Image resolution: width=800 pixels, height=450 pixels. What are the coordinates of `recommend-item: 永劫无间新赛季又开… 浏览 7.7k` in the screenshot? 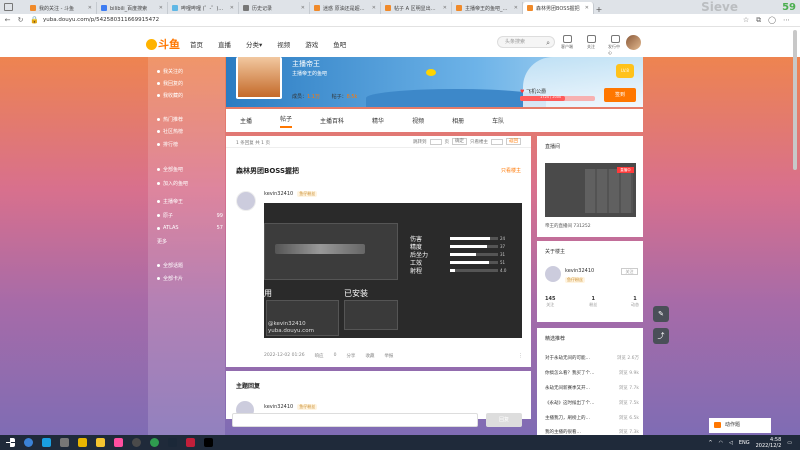 It's located at (592, 388).